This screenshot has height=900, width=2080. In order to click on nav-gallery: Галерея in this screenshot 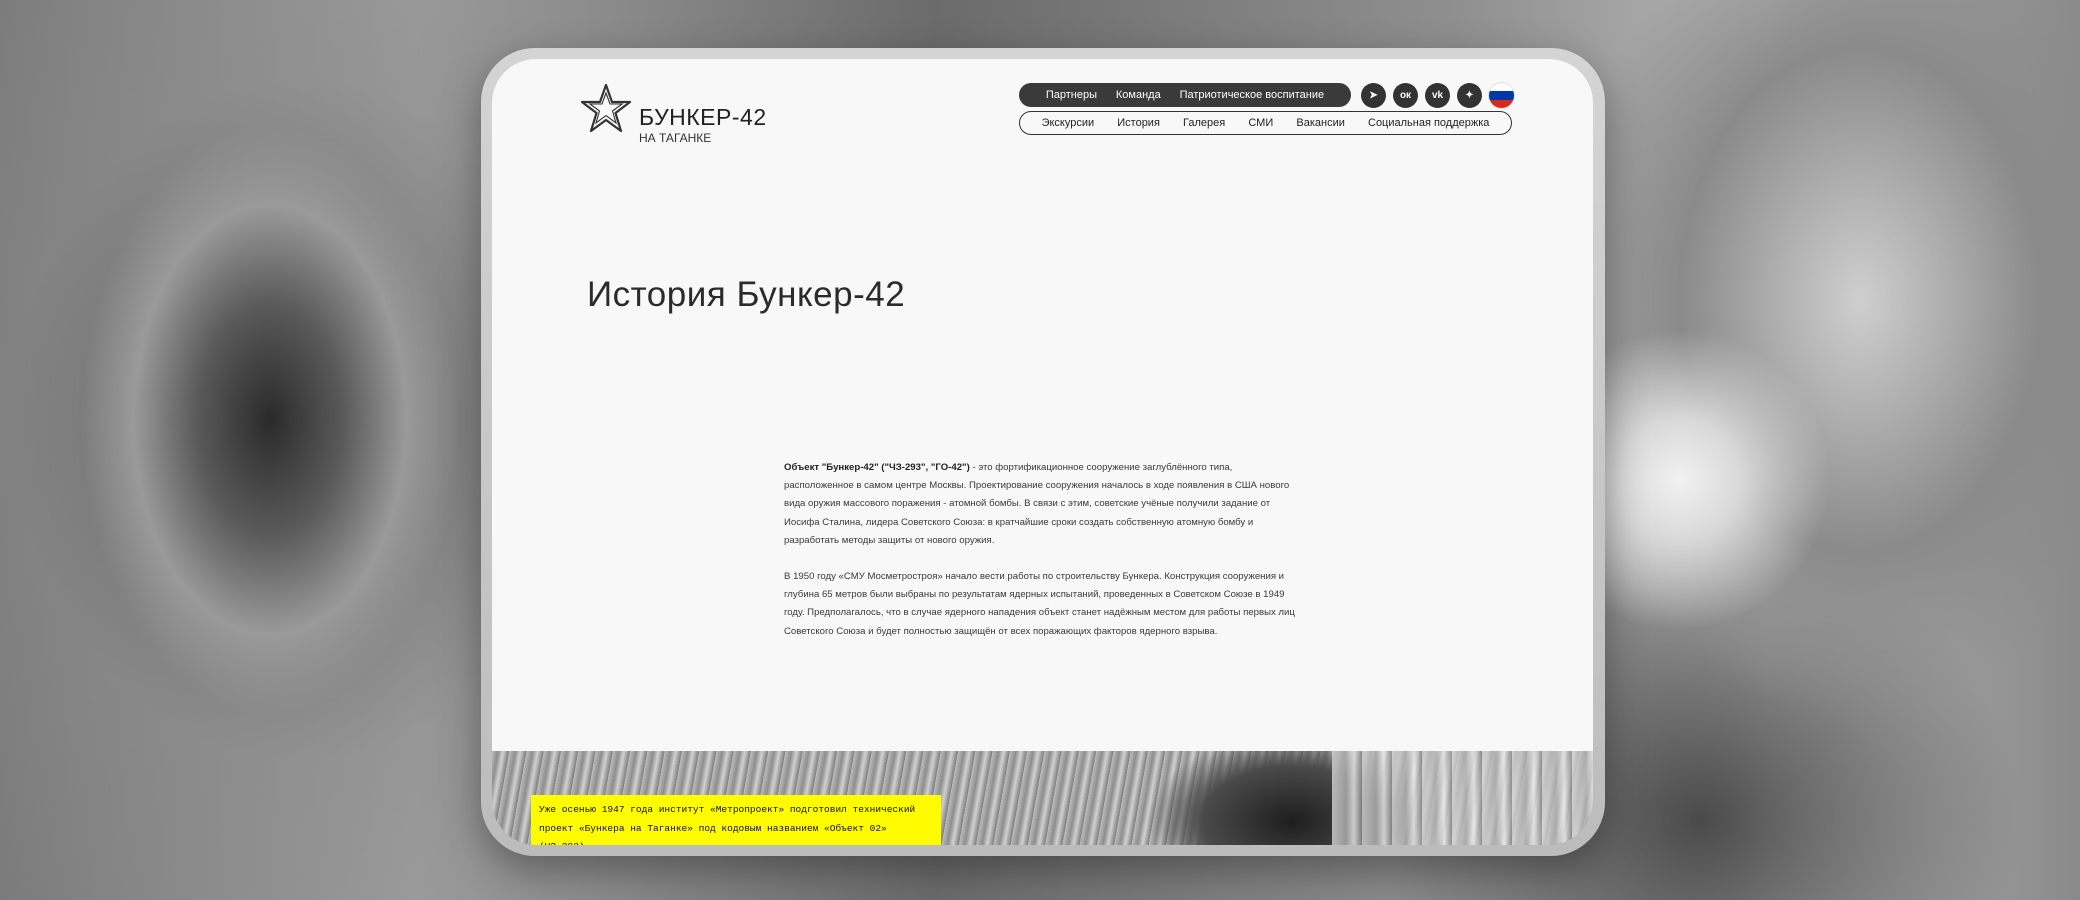, I will do `click(1204, 123)`.